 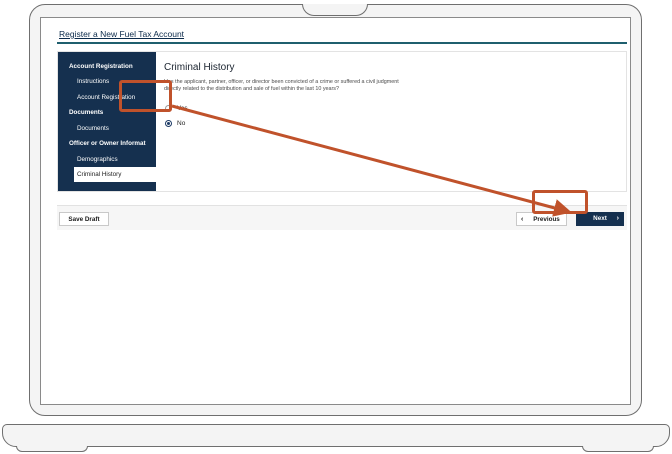 I want to click on callout-arrow-icon, so click(x=371, y=160).